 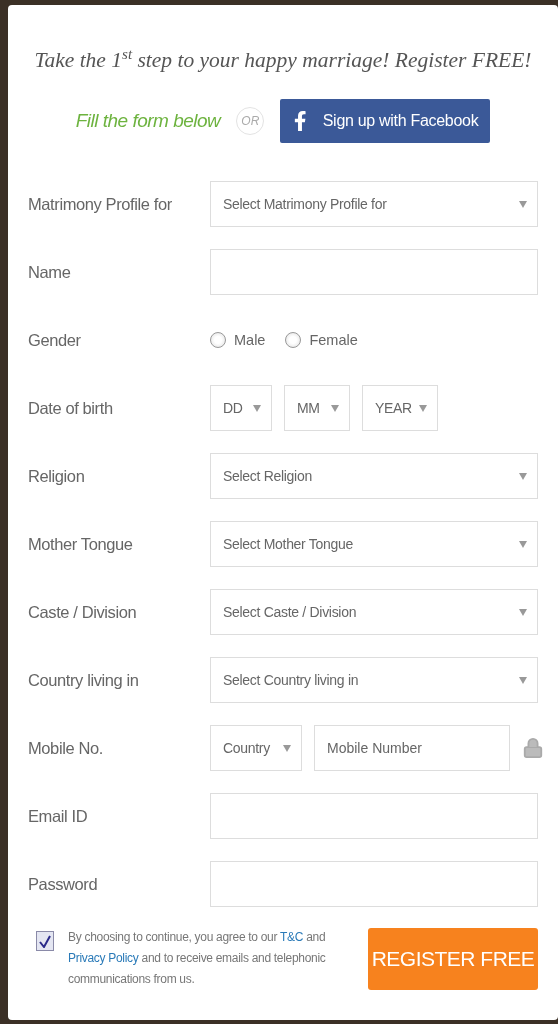 I want to click on field-label: Name, so click(x=50, y=272).